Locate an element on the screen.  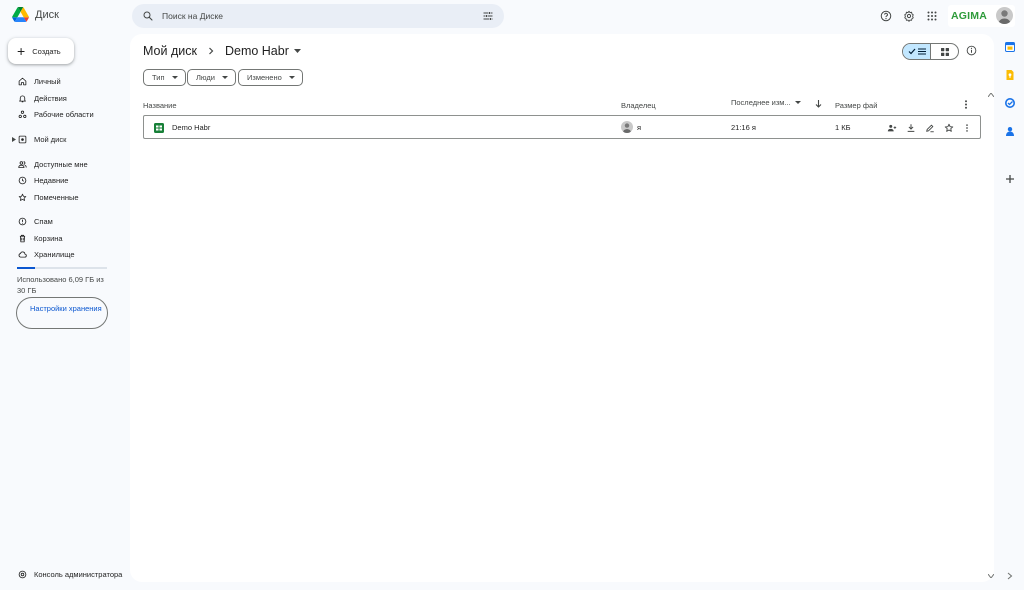
nav-item-label: Спам is located at coordinates (43, 221).